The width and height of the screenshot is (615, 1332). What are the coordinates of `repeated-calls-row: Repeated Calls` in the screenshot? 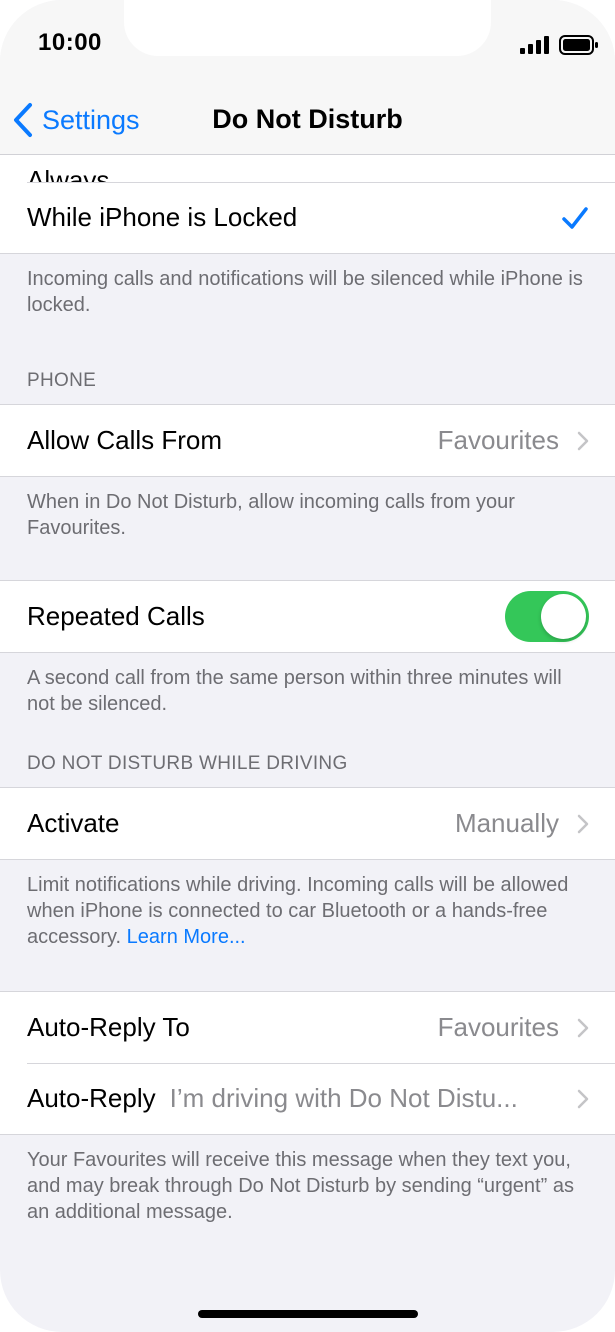 It's located at (307, 616).